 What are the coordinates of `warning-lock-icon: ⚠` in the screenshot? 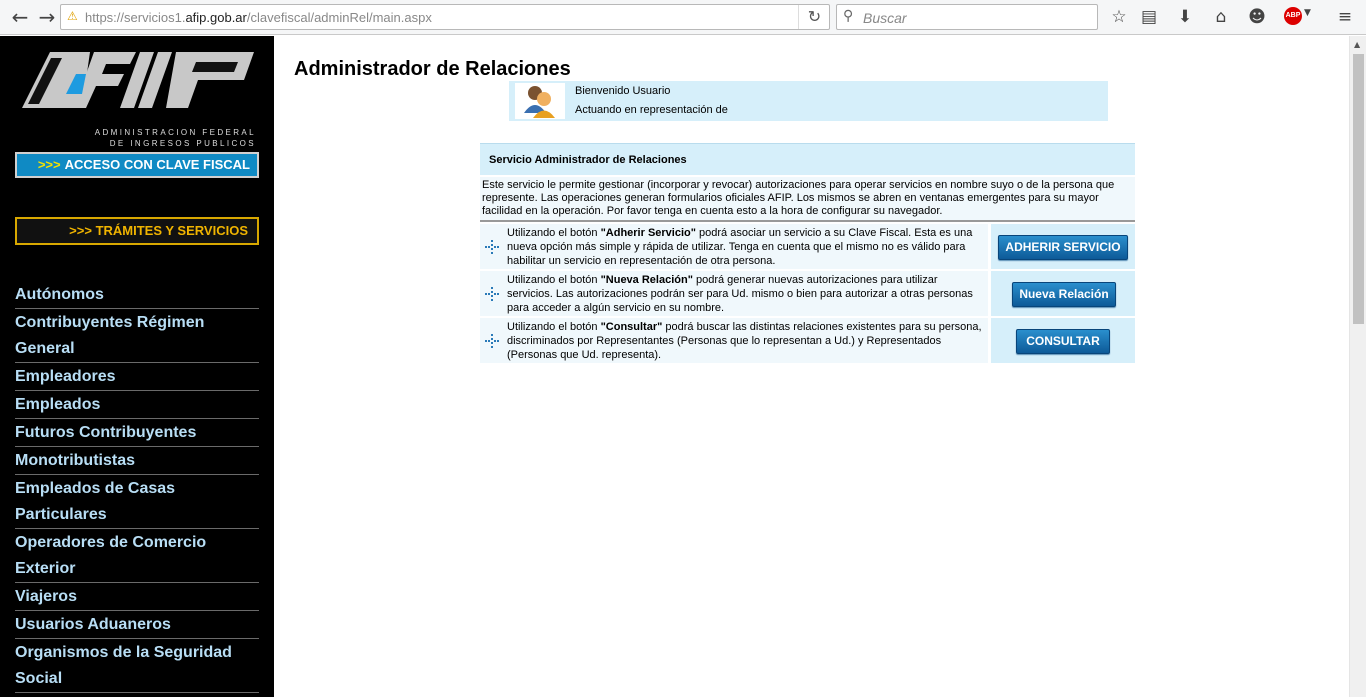 It's located at (72, 16).